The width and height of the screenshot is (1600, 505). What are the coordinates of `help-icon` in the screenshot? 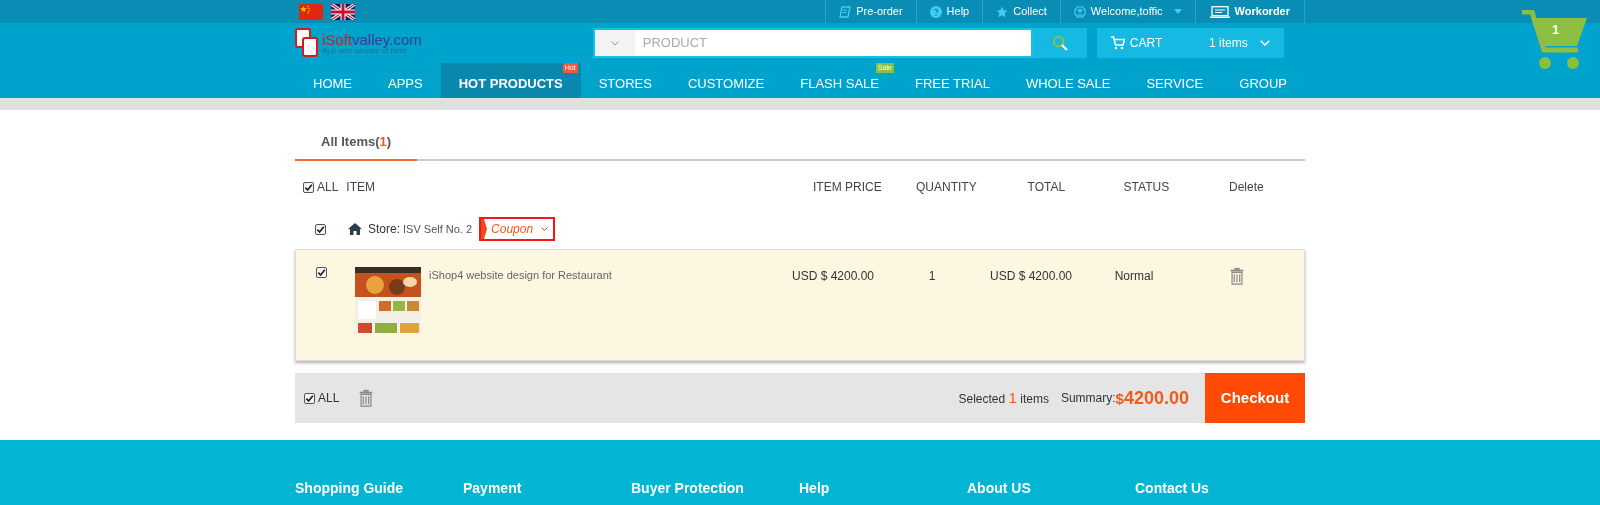 It's located at (935, 11).